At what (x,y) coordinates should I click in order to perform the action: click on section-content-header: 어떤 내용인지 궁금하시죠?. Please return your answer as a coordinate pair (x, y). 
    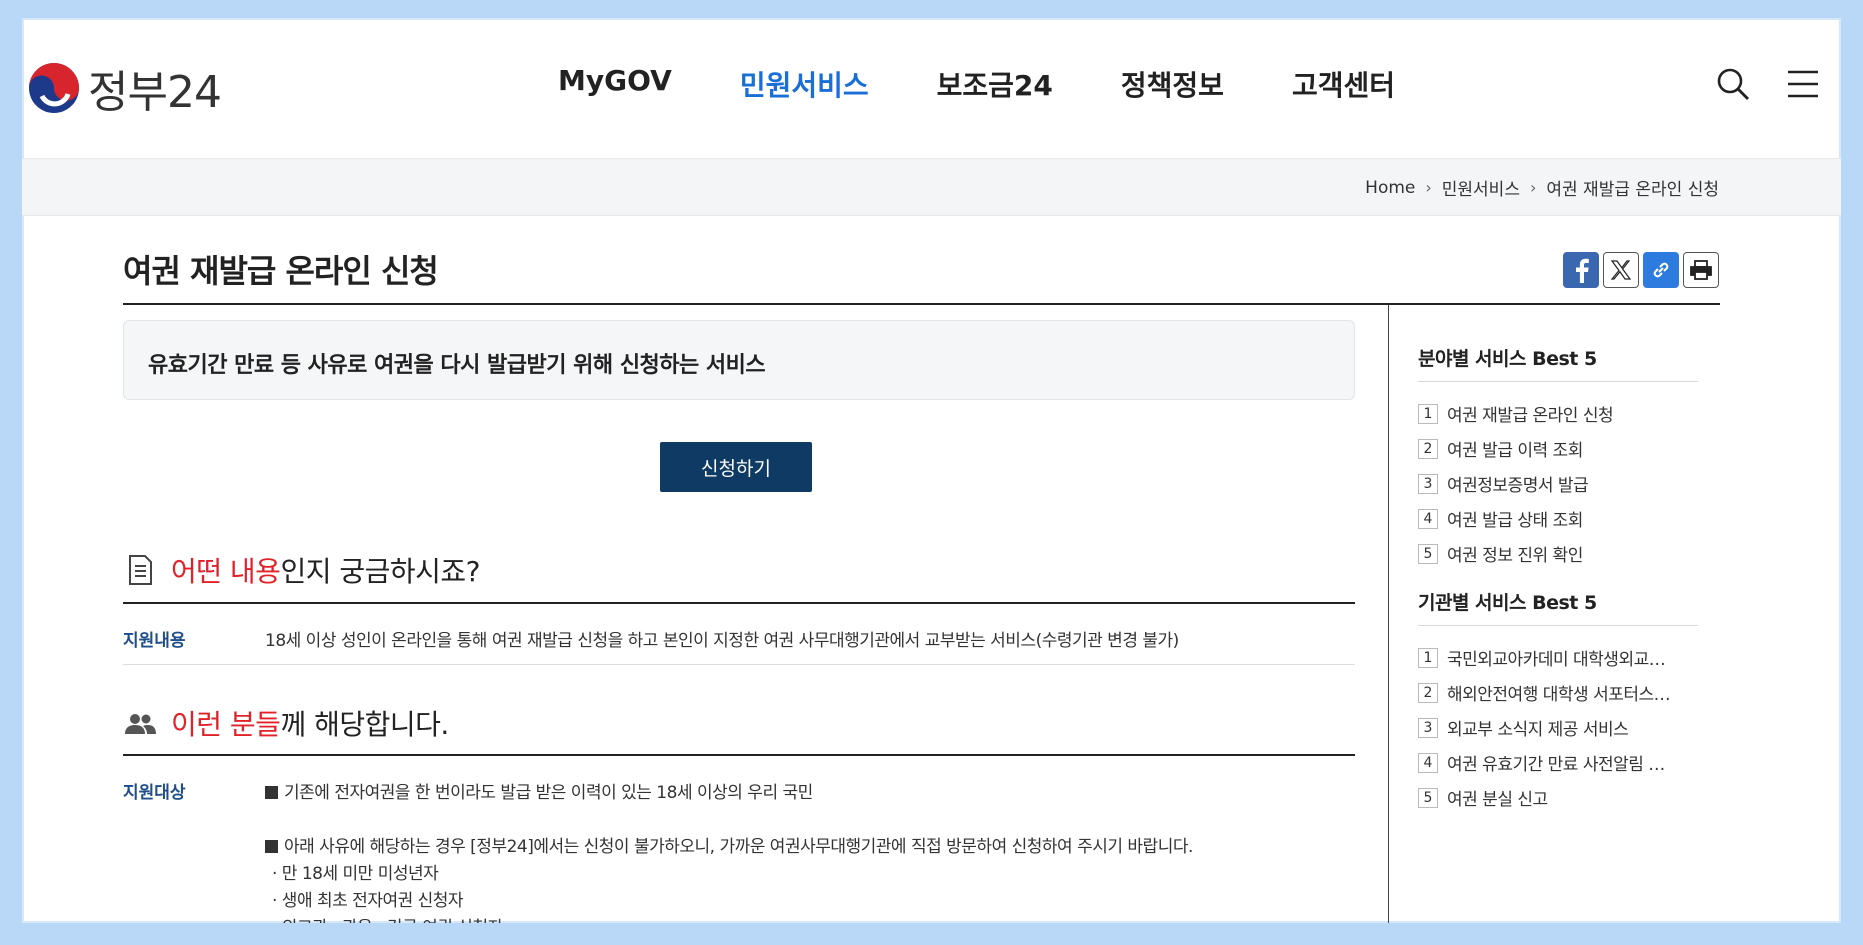
    Looking at the image, I should click on (302, 570).